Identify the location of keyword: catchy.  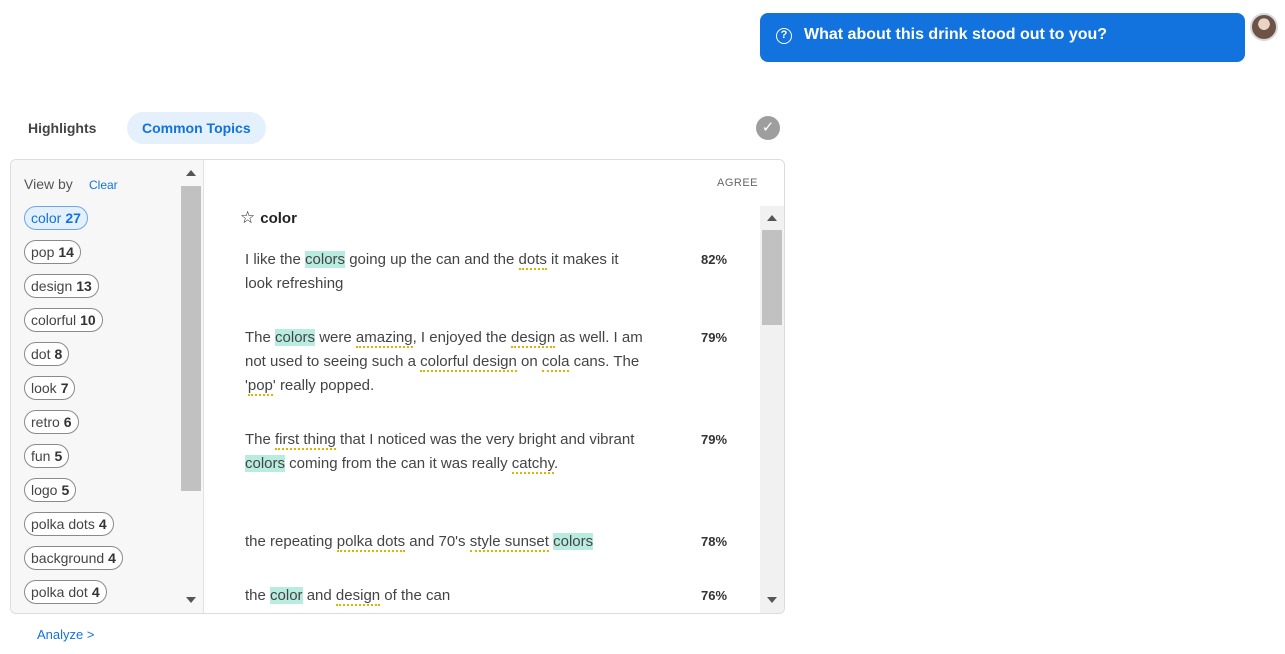
(533, 464).